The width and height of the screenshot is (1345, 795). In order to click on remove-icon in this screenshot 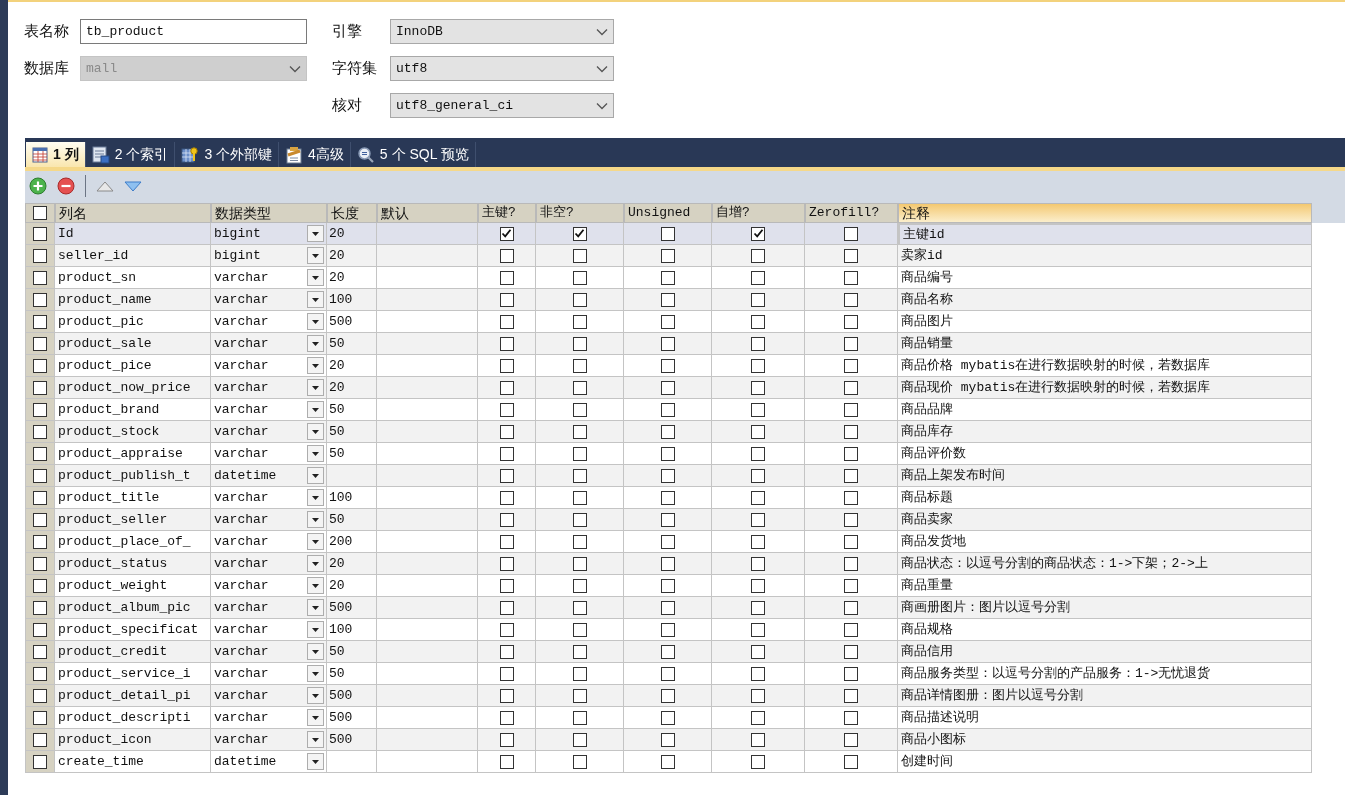, I will do `click(66, 186)`.